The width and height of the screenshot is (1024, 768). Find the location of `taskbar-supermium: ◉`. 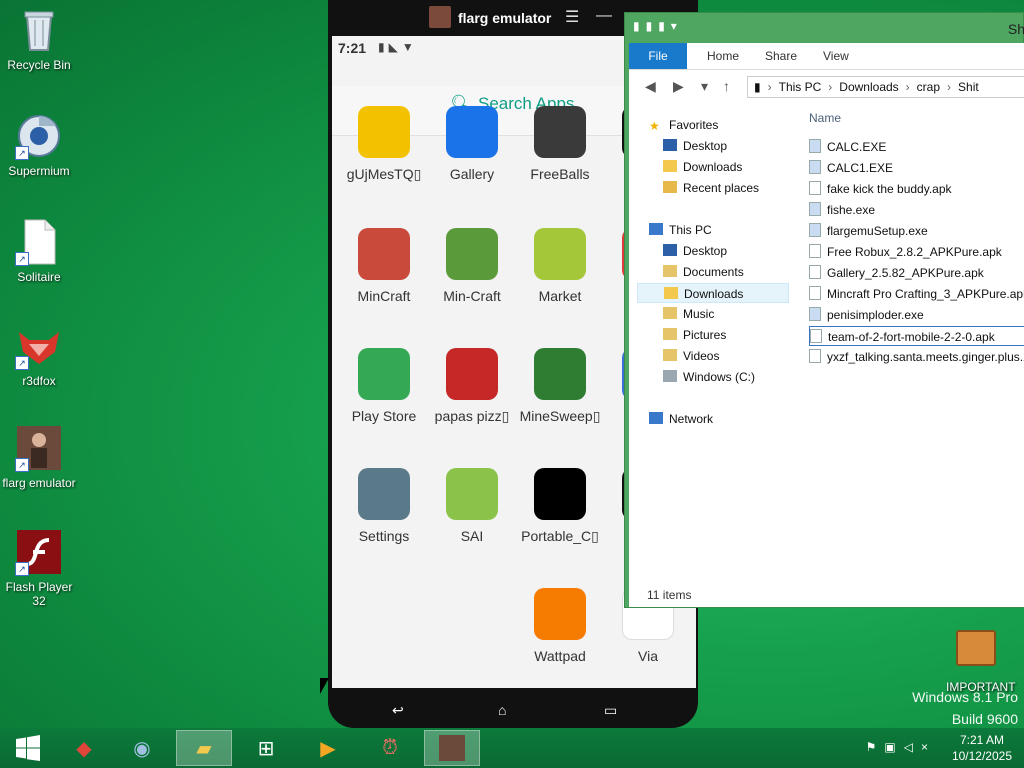

taskbar-supermium: ◉ is located at coordinates (142, 748).